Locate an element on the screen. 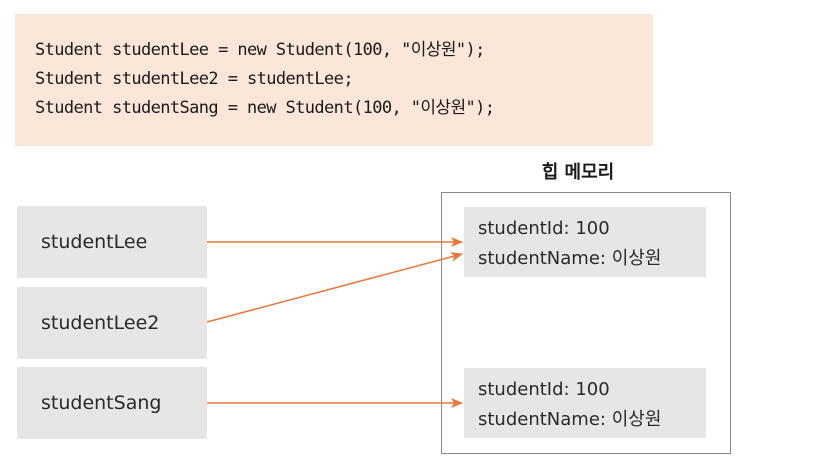 Image resolution: width=815 pixels, height=465 pixels. variable-student-sang: studentSang is located at coordinates (112, 403).